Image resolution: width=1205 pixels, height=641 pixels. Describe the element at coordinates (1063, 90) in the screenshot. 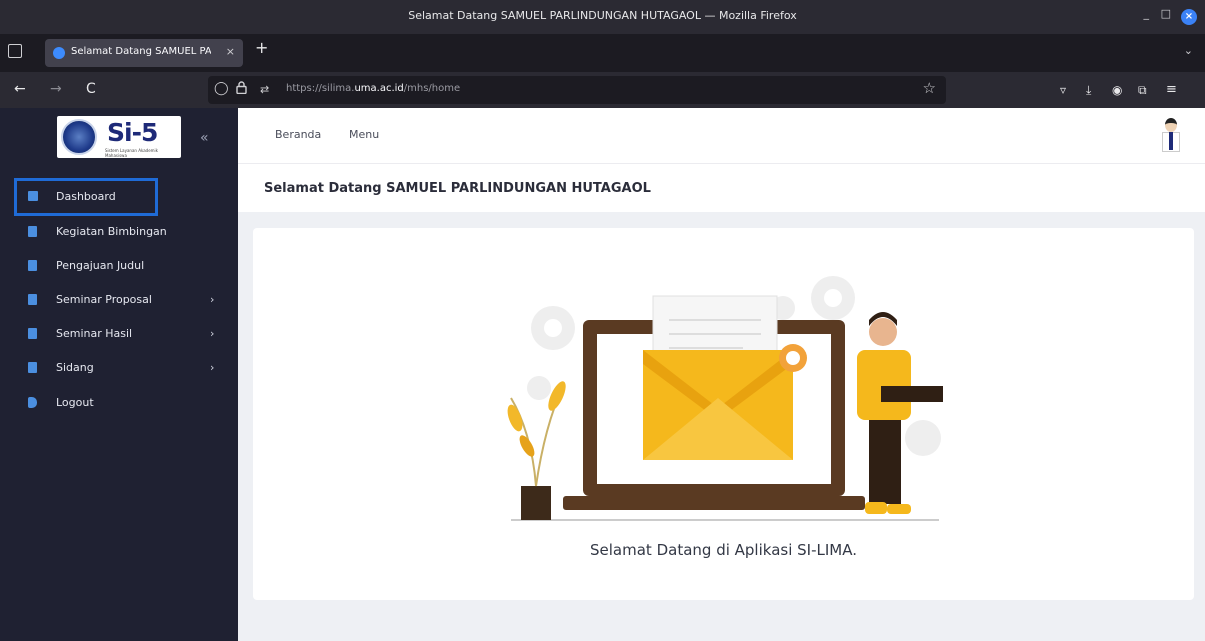

I see `pocket-icon: ▿` at that location.